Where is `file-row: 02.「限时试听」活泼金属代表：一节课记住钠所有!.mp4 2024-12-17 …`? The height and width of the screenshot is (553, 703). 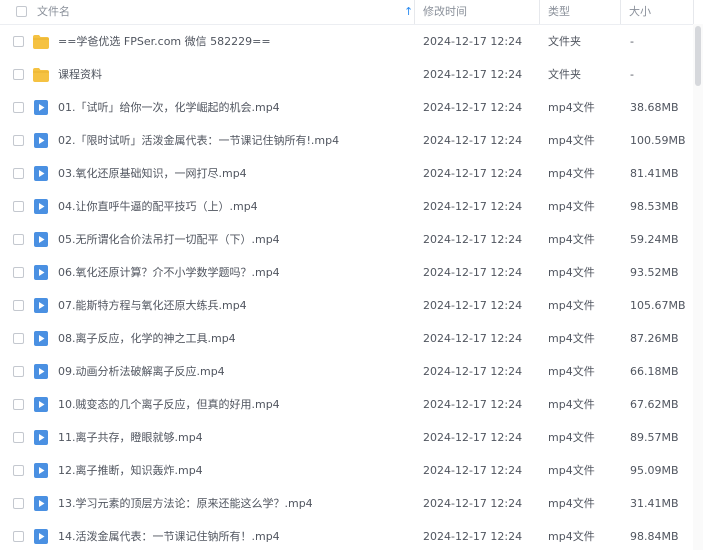
file-row: 02.「限时试听」活泼金属代表：一节课记住钠所有!.mp4 2024-12-17 … is located at coordinates (351, 140).